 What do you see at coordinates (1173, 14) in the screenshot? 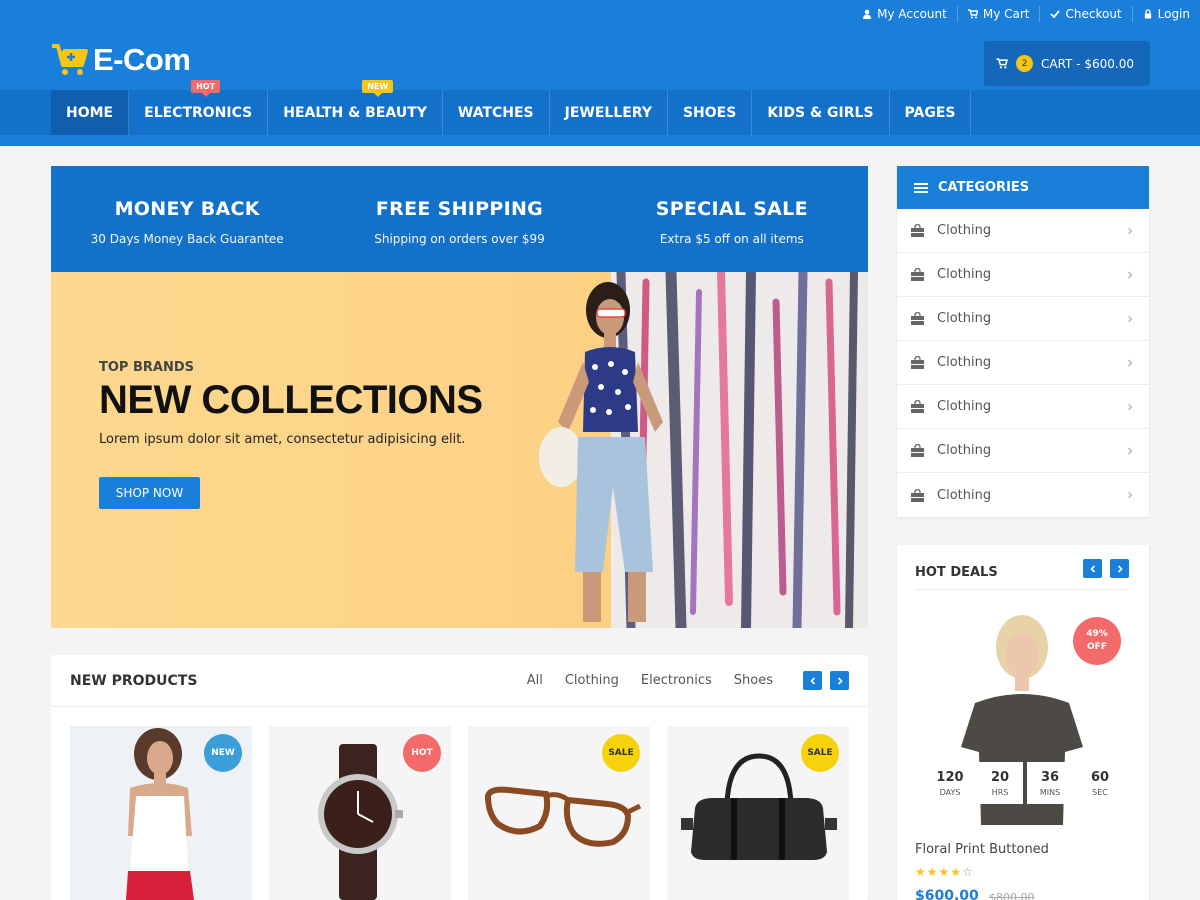
I see `login-label: Login` at bounding box center [1173, 14].